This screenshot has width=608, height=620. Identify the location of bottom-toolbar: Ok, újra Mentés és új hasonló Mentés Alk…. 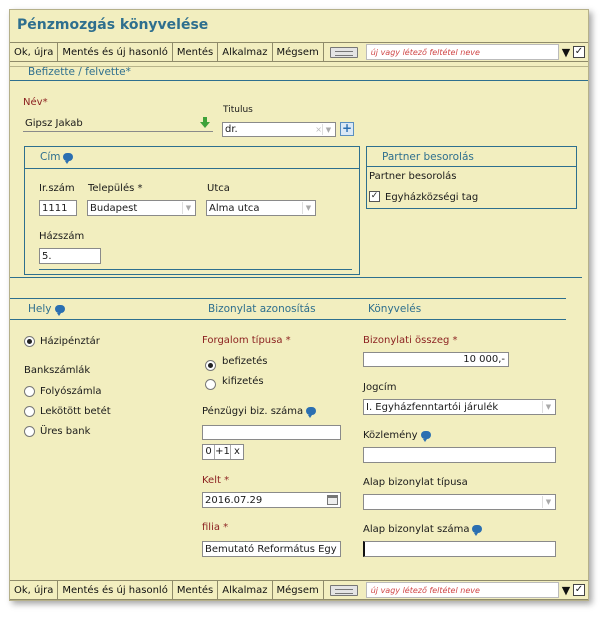
(299, 590).